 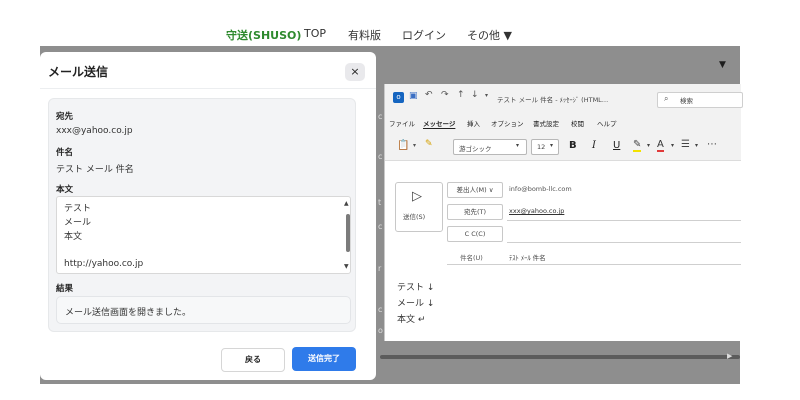 I want to click on send-label: 送信(S), so click(x=414, y=217).